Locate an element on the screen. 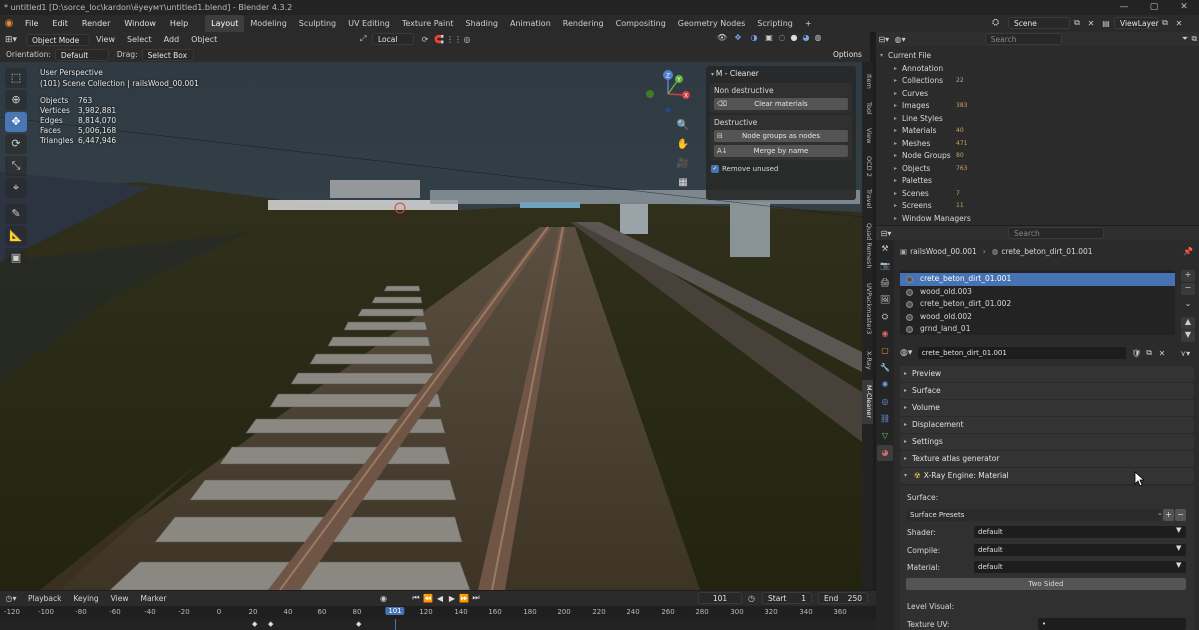 Image resolution: width=1199 pixels, height=630 pixels. prev-keyframe-icon: ⏪ is located at coordinates (428, 598).